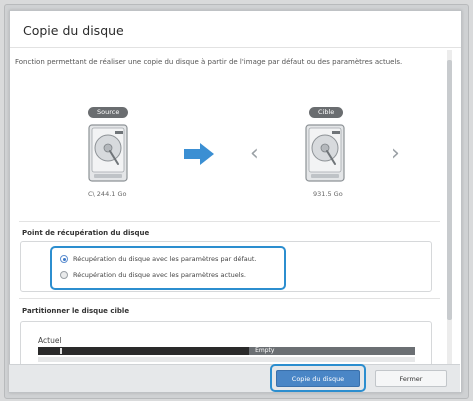  Describe the element at coordinates (64, 259) in the screenshot. I see `radio-button-checked` at that location.